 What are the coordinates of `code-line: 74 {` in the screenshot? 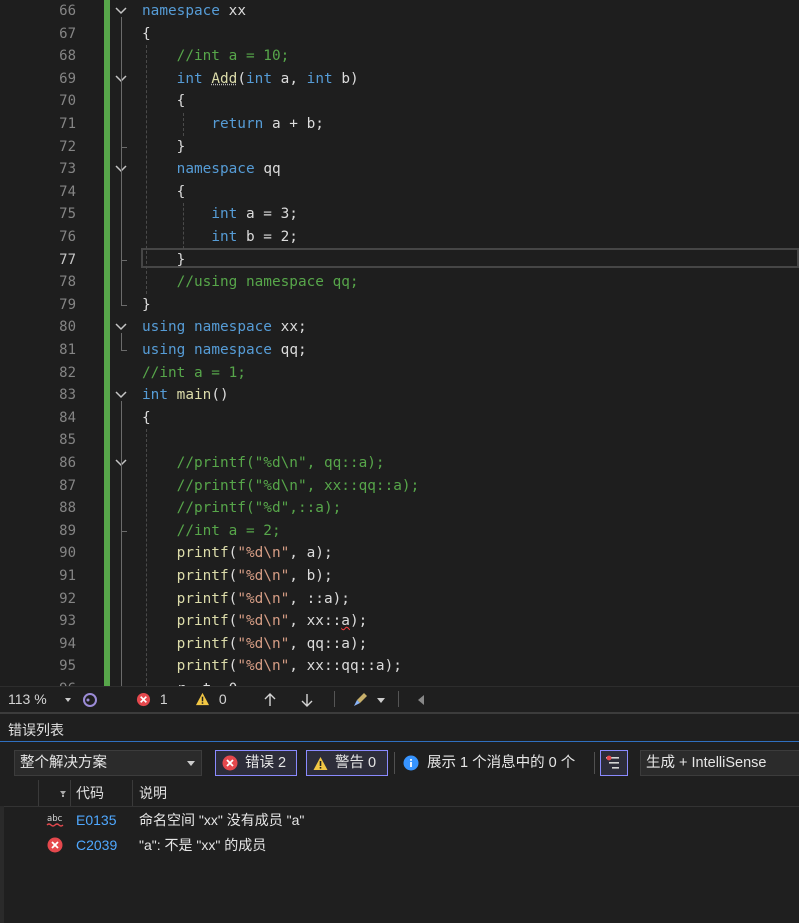 It's located at (399, 192).